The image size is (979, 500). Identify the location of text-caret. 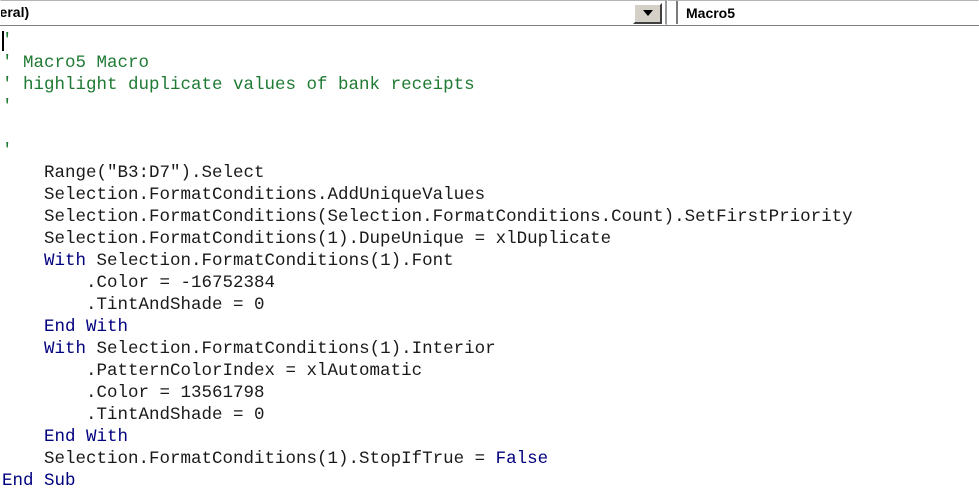
(3, 41).